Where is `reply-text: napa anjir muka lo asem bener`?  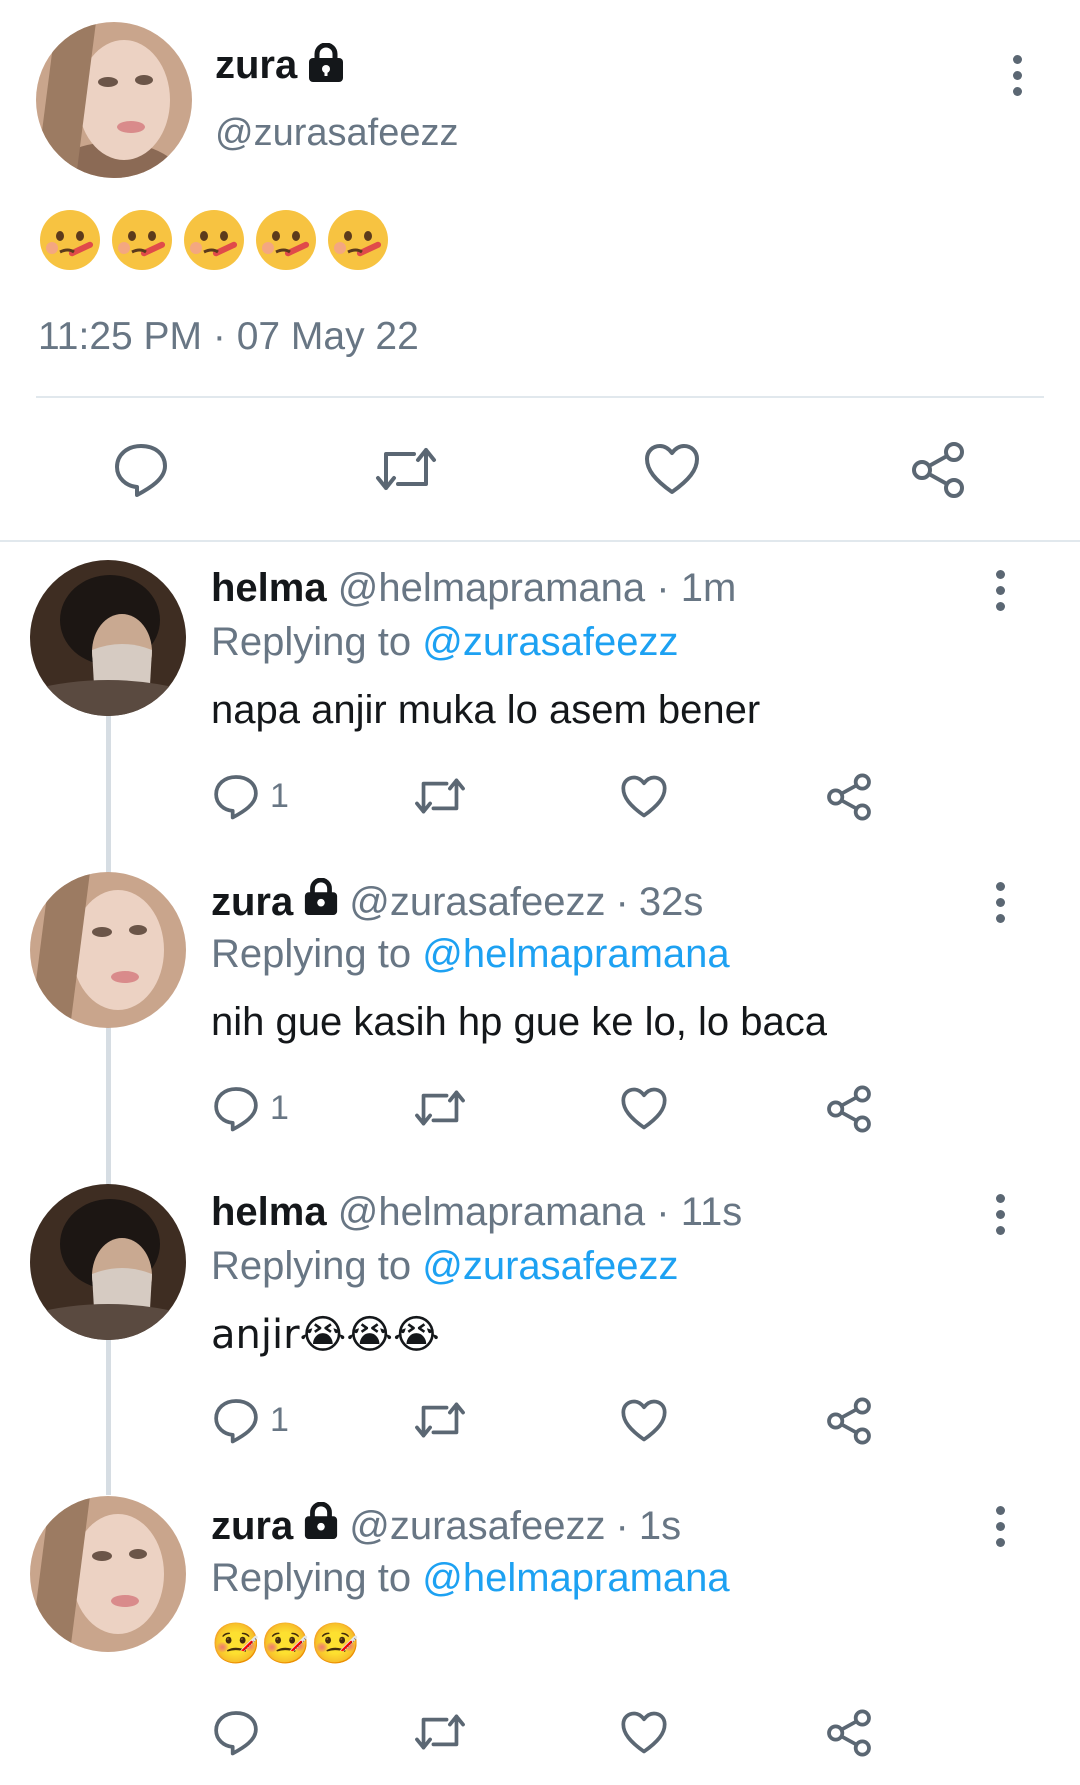
reply-text: napa anjir muka lo asem bener is located at coordinates (486, 710).